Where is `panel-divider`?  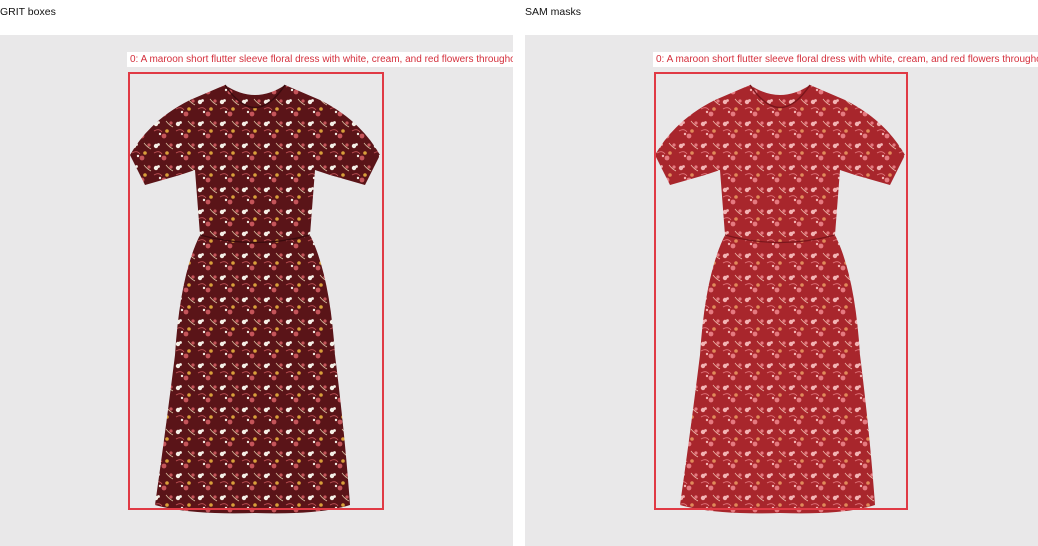
panel-divider is located at coordinates (519, 273).